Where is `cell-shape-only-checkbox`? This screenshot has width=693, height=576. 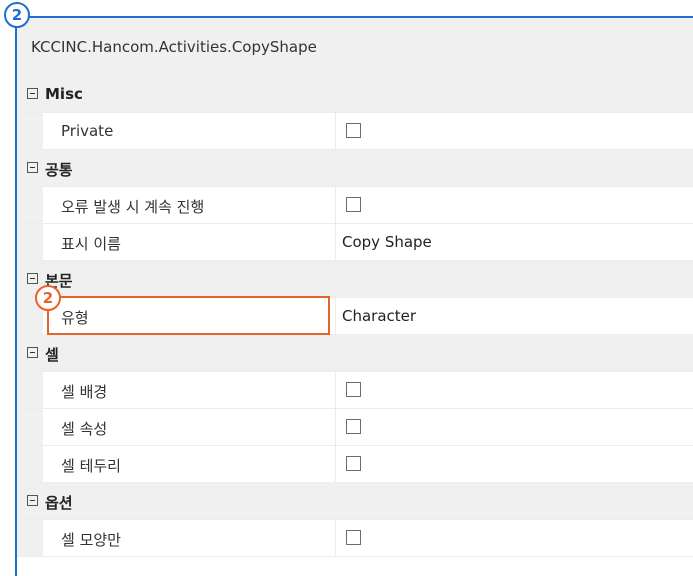
cell-shape-only-checkbox is located at coordinates (353, 537).